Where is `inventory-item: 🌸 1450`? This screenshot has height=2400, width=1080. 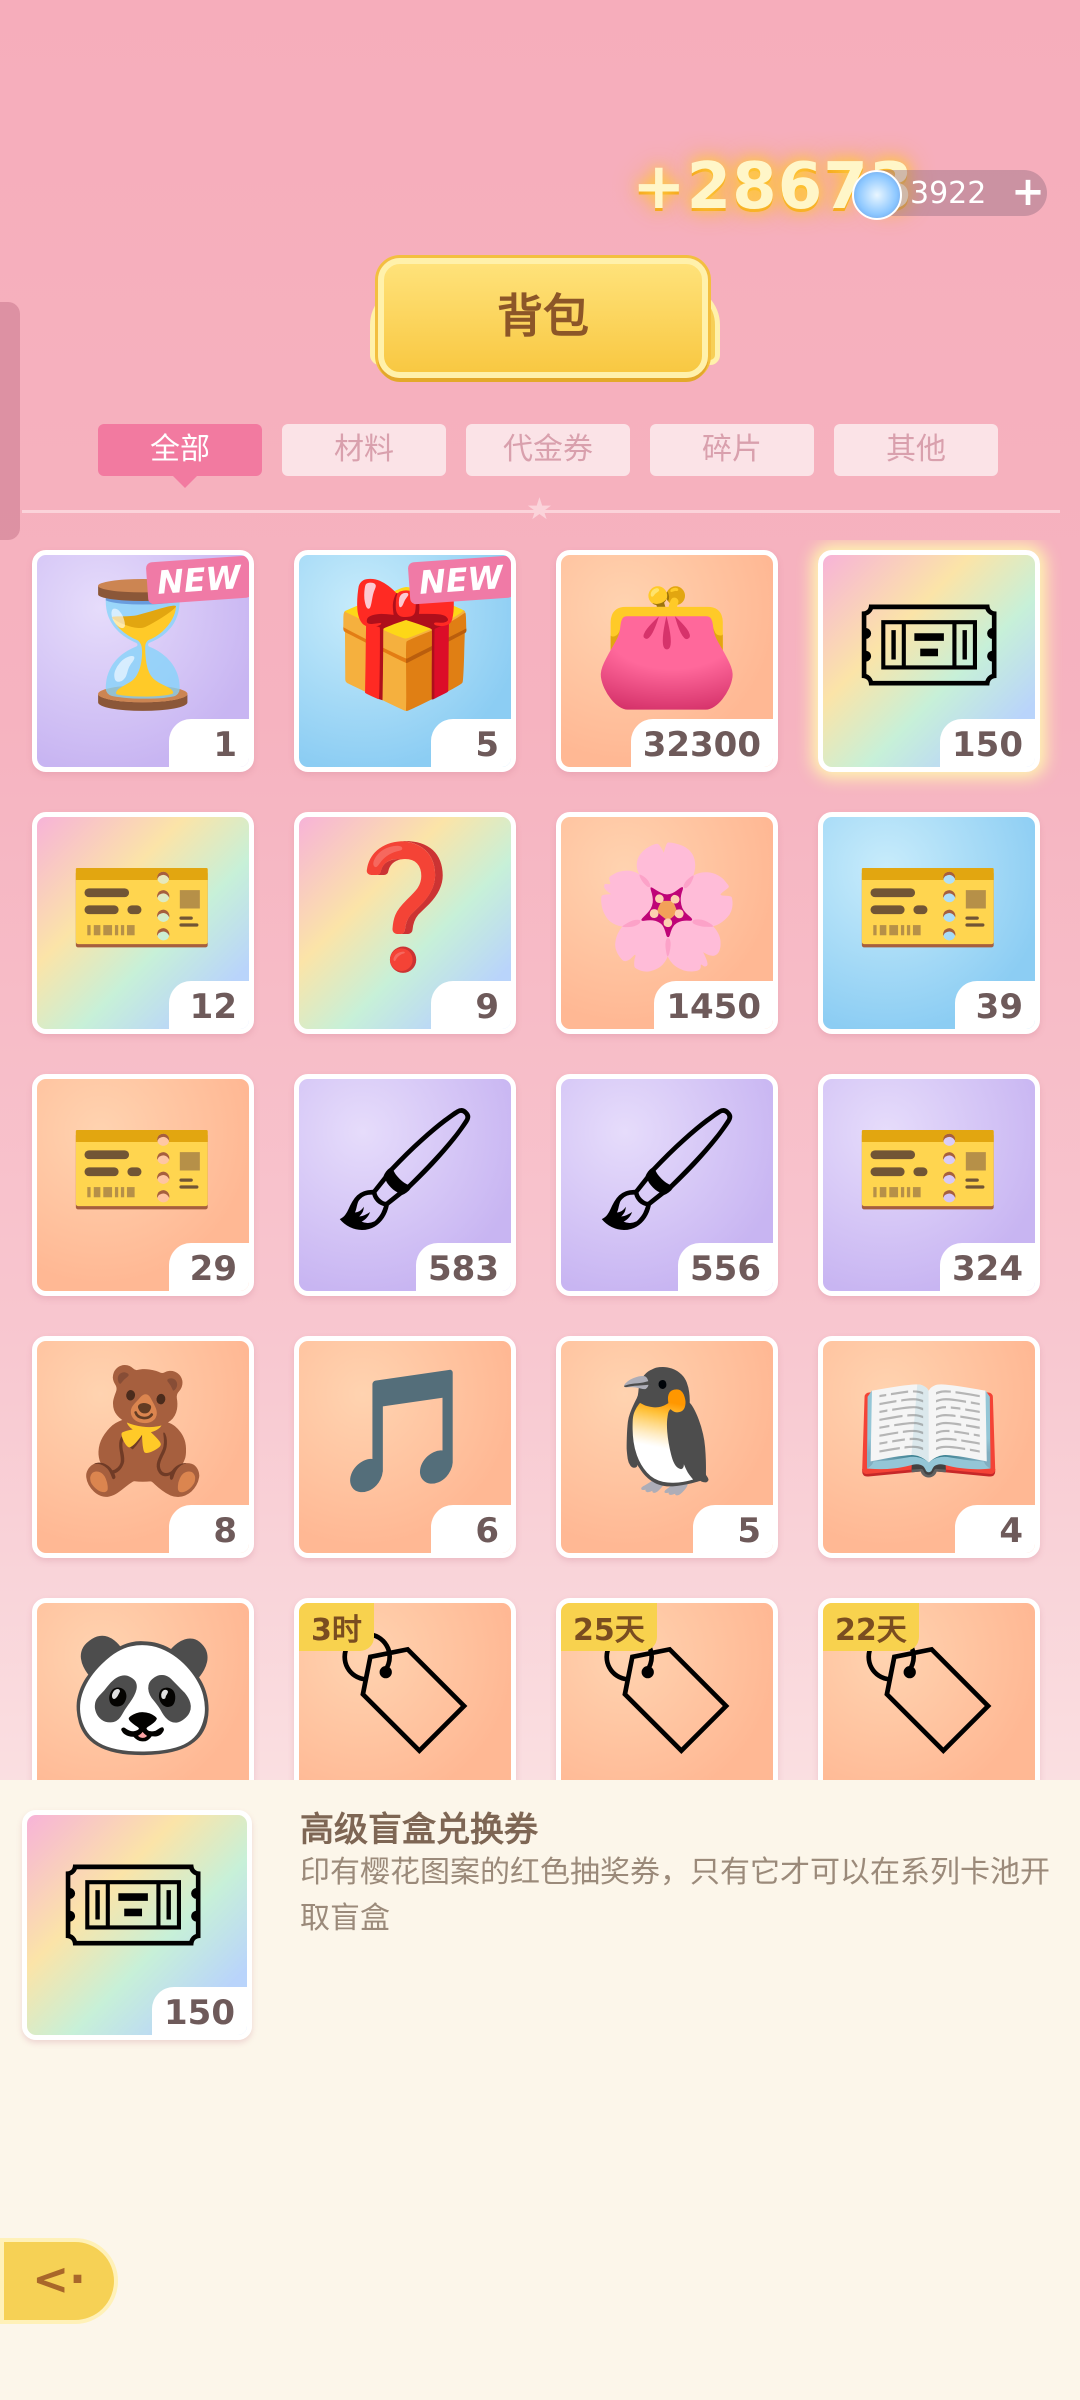
inventory-item: 🌸 1450 is located at coordinates (667, 923).